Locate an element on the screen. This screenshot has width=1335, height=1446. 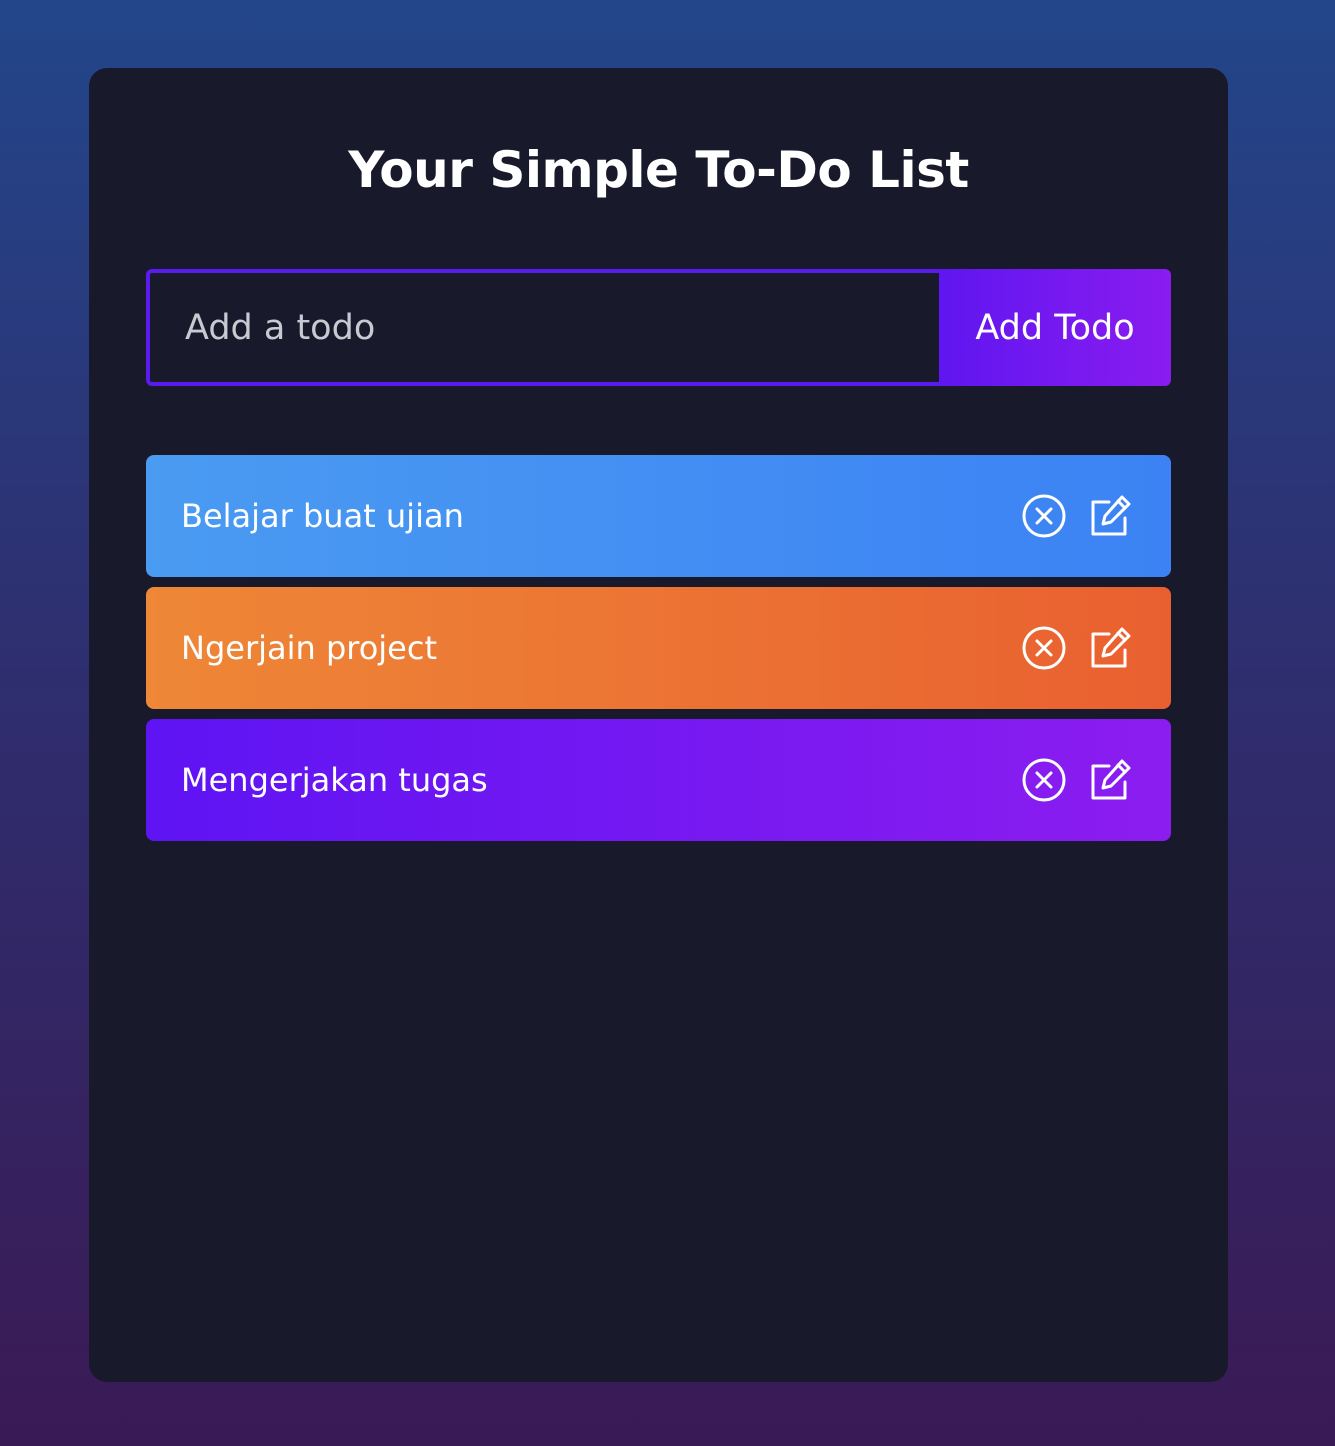
todo-item: Mengerjakan tugas is located at coordinates (658, 780).